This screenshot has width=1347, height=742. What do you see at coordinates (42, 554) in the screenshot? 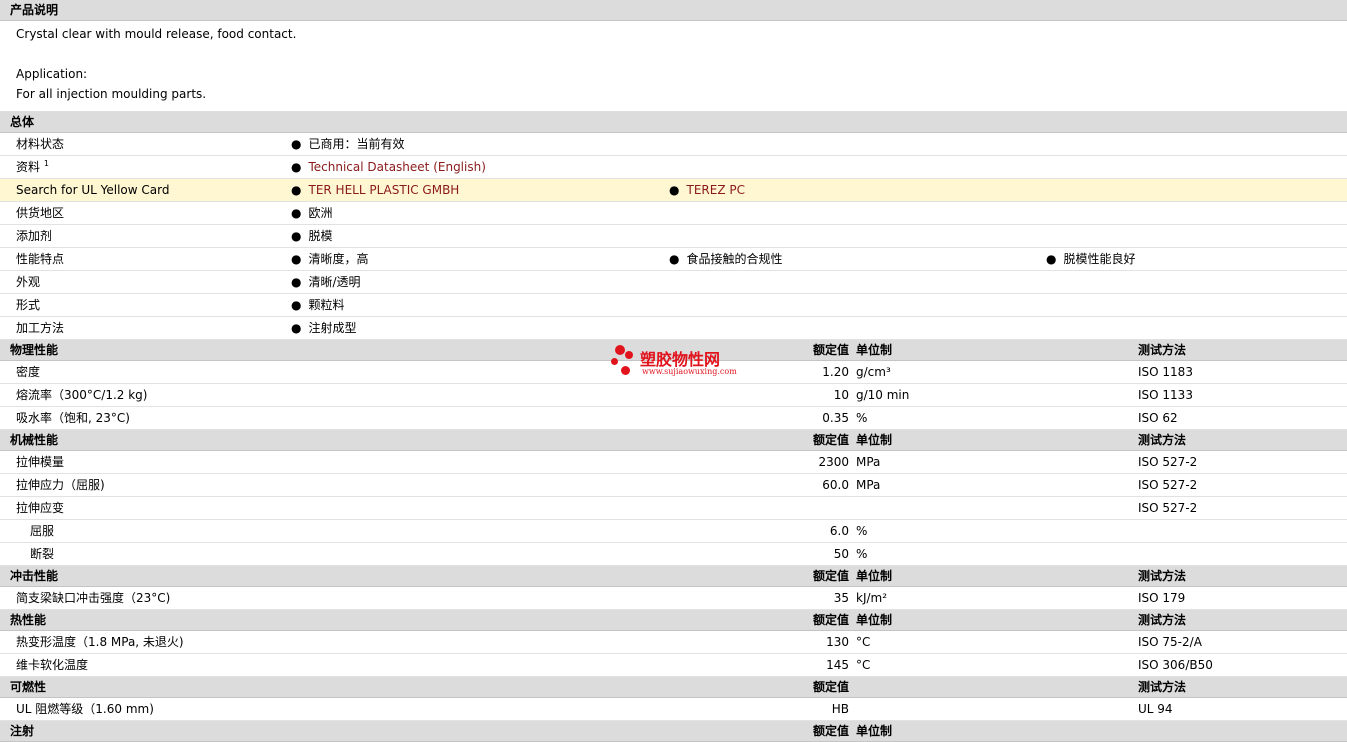
I see `property-label: 断裂` at bounding box center [42, 554].